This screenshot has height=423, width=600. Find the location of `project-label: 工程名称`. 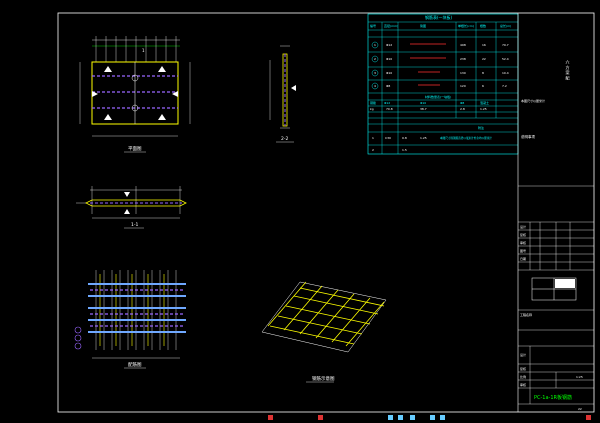

project-label: 工程名称 is located at coordinates (526, 314).